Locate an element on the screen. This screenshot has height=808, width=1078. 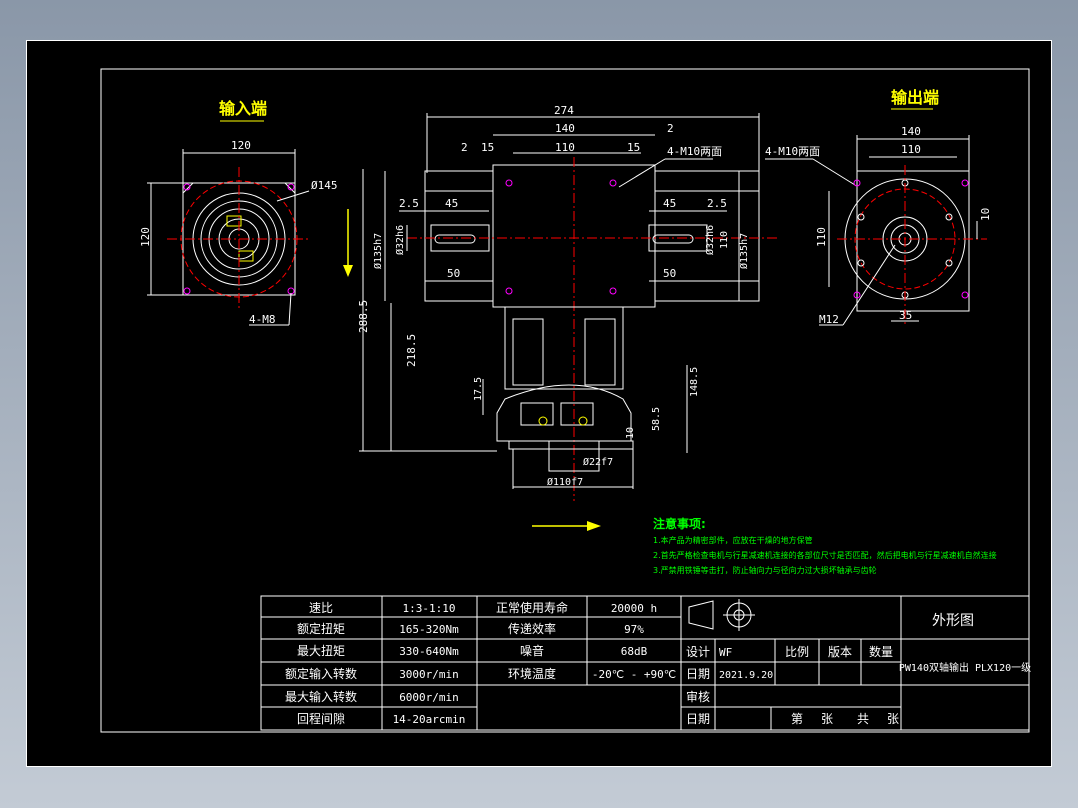
dia-22: Ø22f7 is located at coordinates (598, 462).